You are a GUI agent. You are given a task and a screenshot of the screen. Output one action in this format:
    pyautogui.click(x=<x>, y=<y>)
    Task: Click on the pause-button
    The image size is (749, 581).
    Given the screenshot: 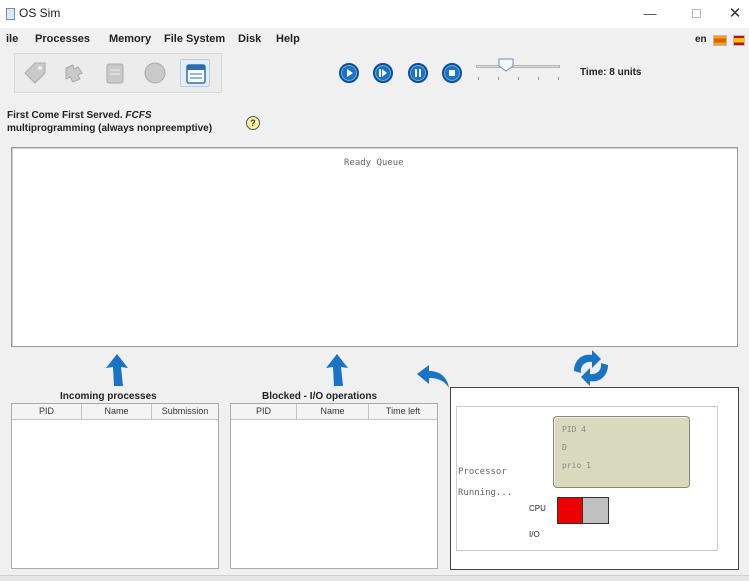 What is the action you would take?
    pyautogui.click(x=418, y=73)
    